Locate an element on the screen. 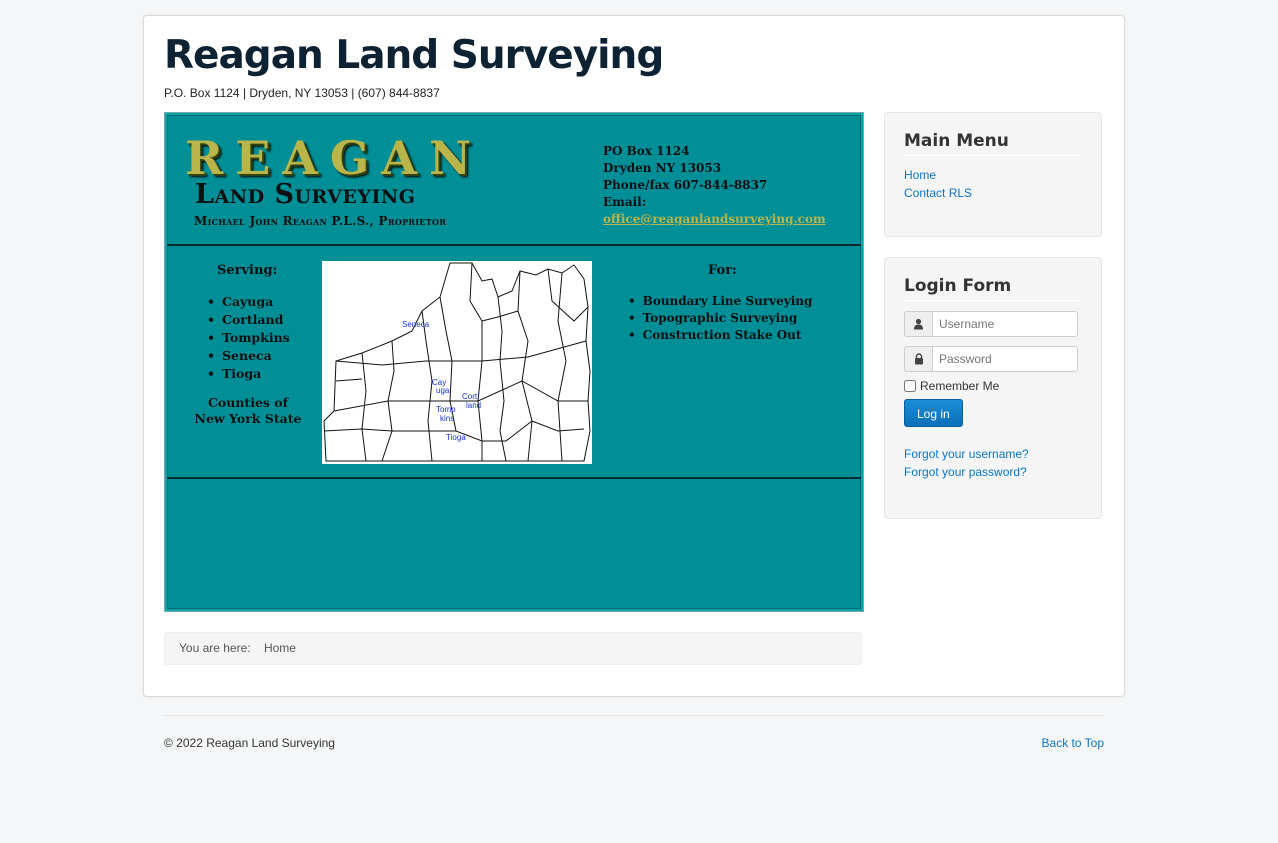 The image size is (1278, 843). service-item: Topographic Surveying is located at coordinates (720, 318).